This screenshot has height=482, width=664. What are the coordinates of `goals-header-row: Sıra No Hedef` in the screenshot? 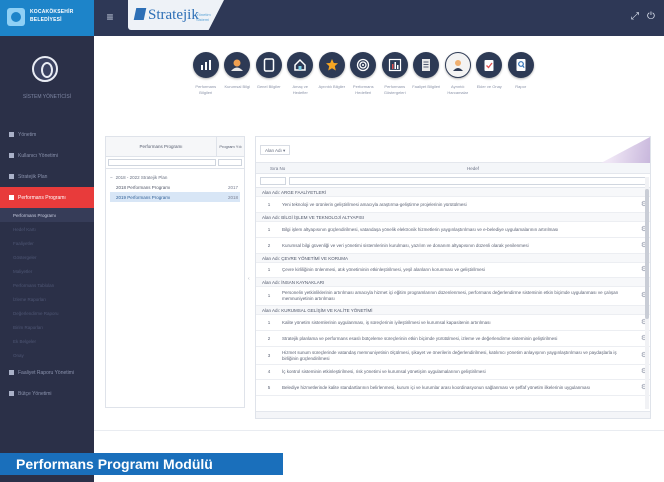 It's located at (453, 168).